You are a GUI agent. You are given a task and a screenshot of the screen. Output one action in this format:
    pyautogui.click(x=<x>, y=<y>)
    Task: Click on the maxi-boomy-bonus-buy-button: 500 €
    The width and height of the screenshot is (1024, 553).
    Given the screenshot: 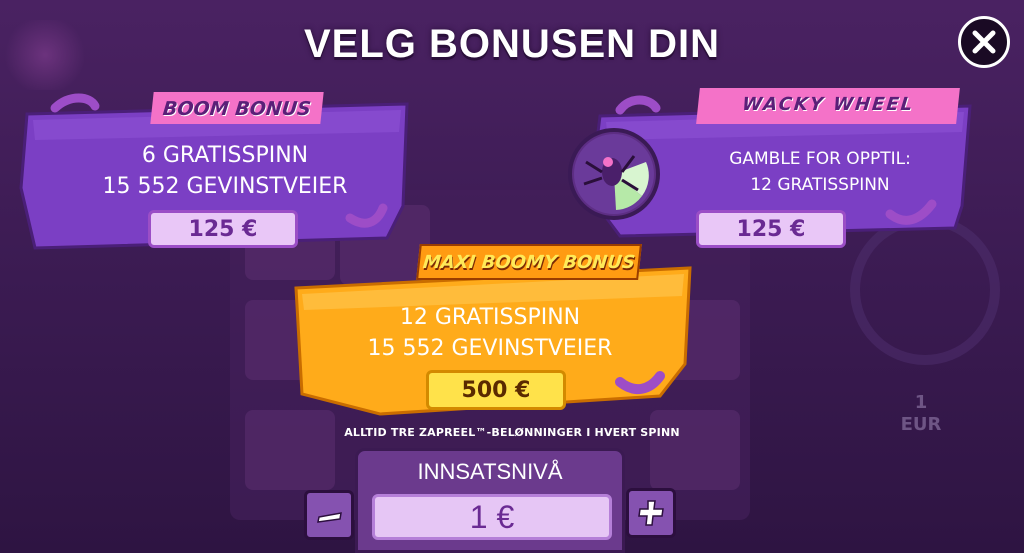 What is the action you would take?
    pyautogui.click(x=496, y=390)
    